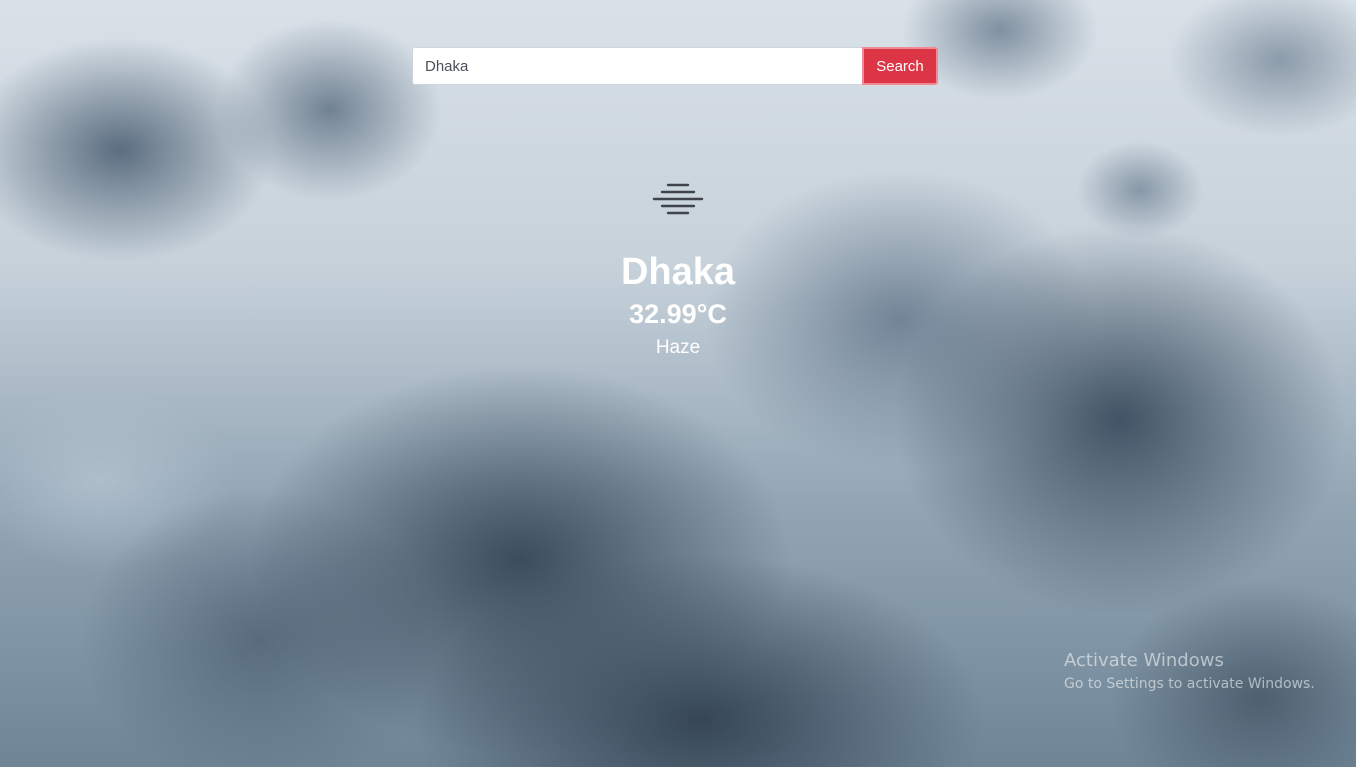  What do you see at coordinates (678, 314) in the screenshot?
I see `temperature: 32.99°C` at bounding box center [678, 314].